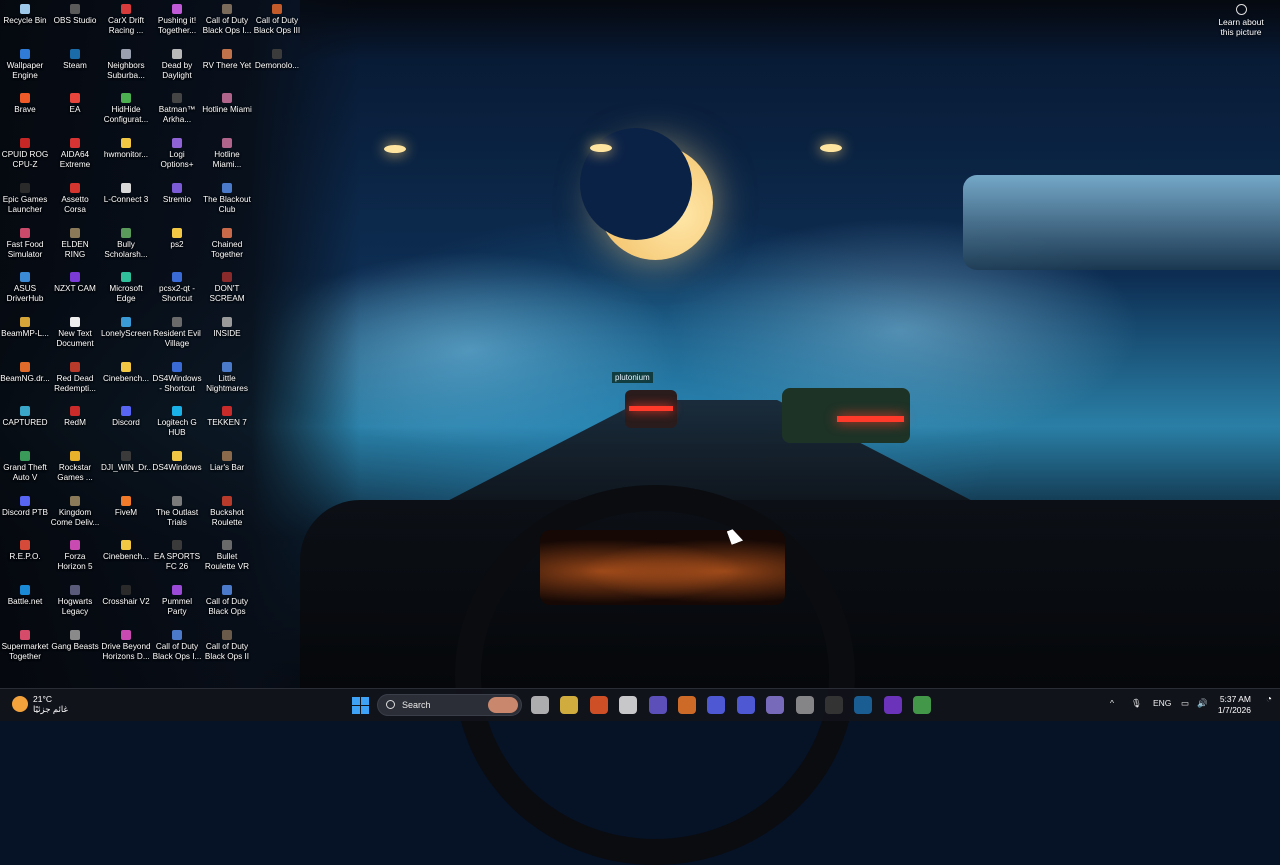  I want to click on desktop-icon: CPUID ROG CPU-Z, so click(25, 160).